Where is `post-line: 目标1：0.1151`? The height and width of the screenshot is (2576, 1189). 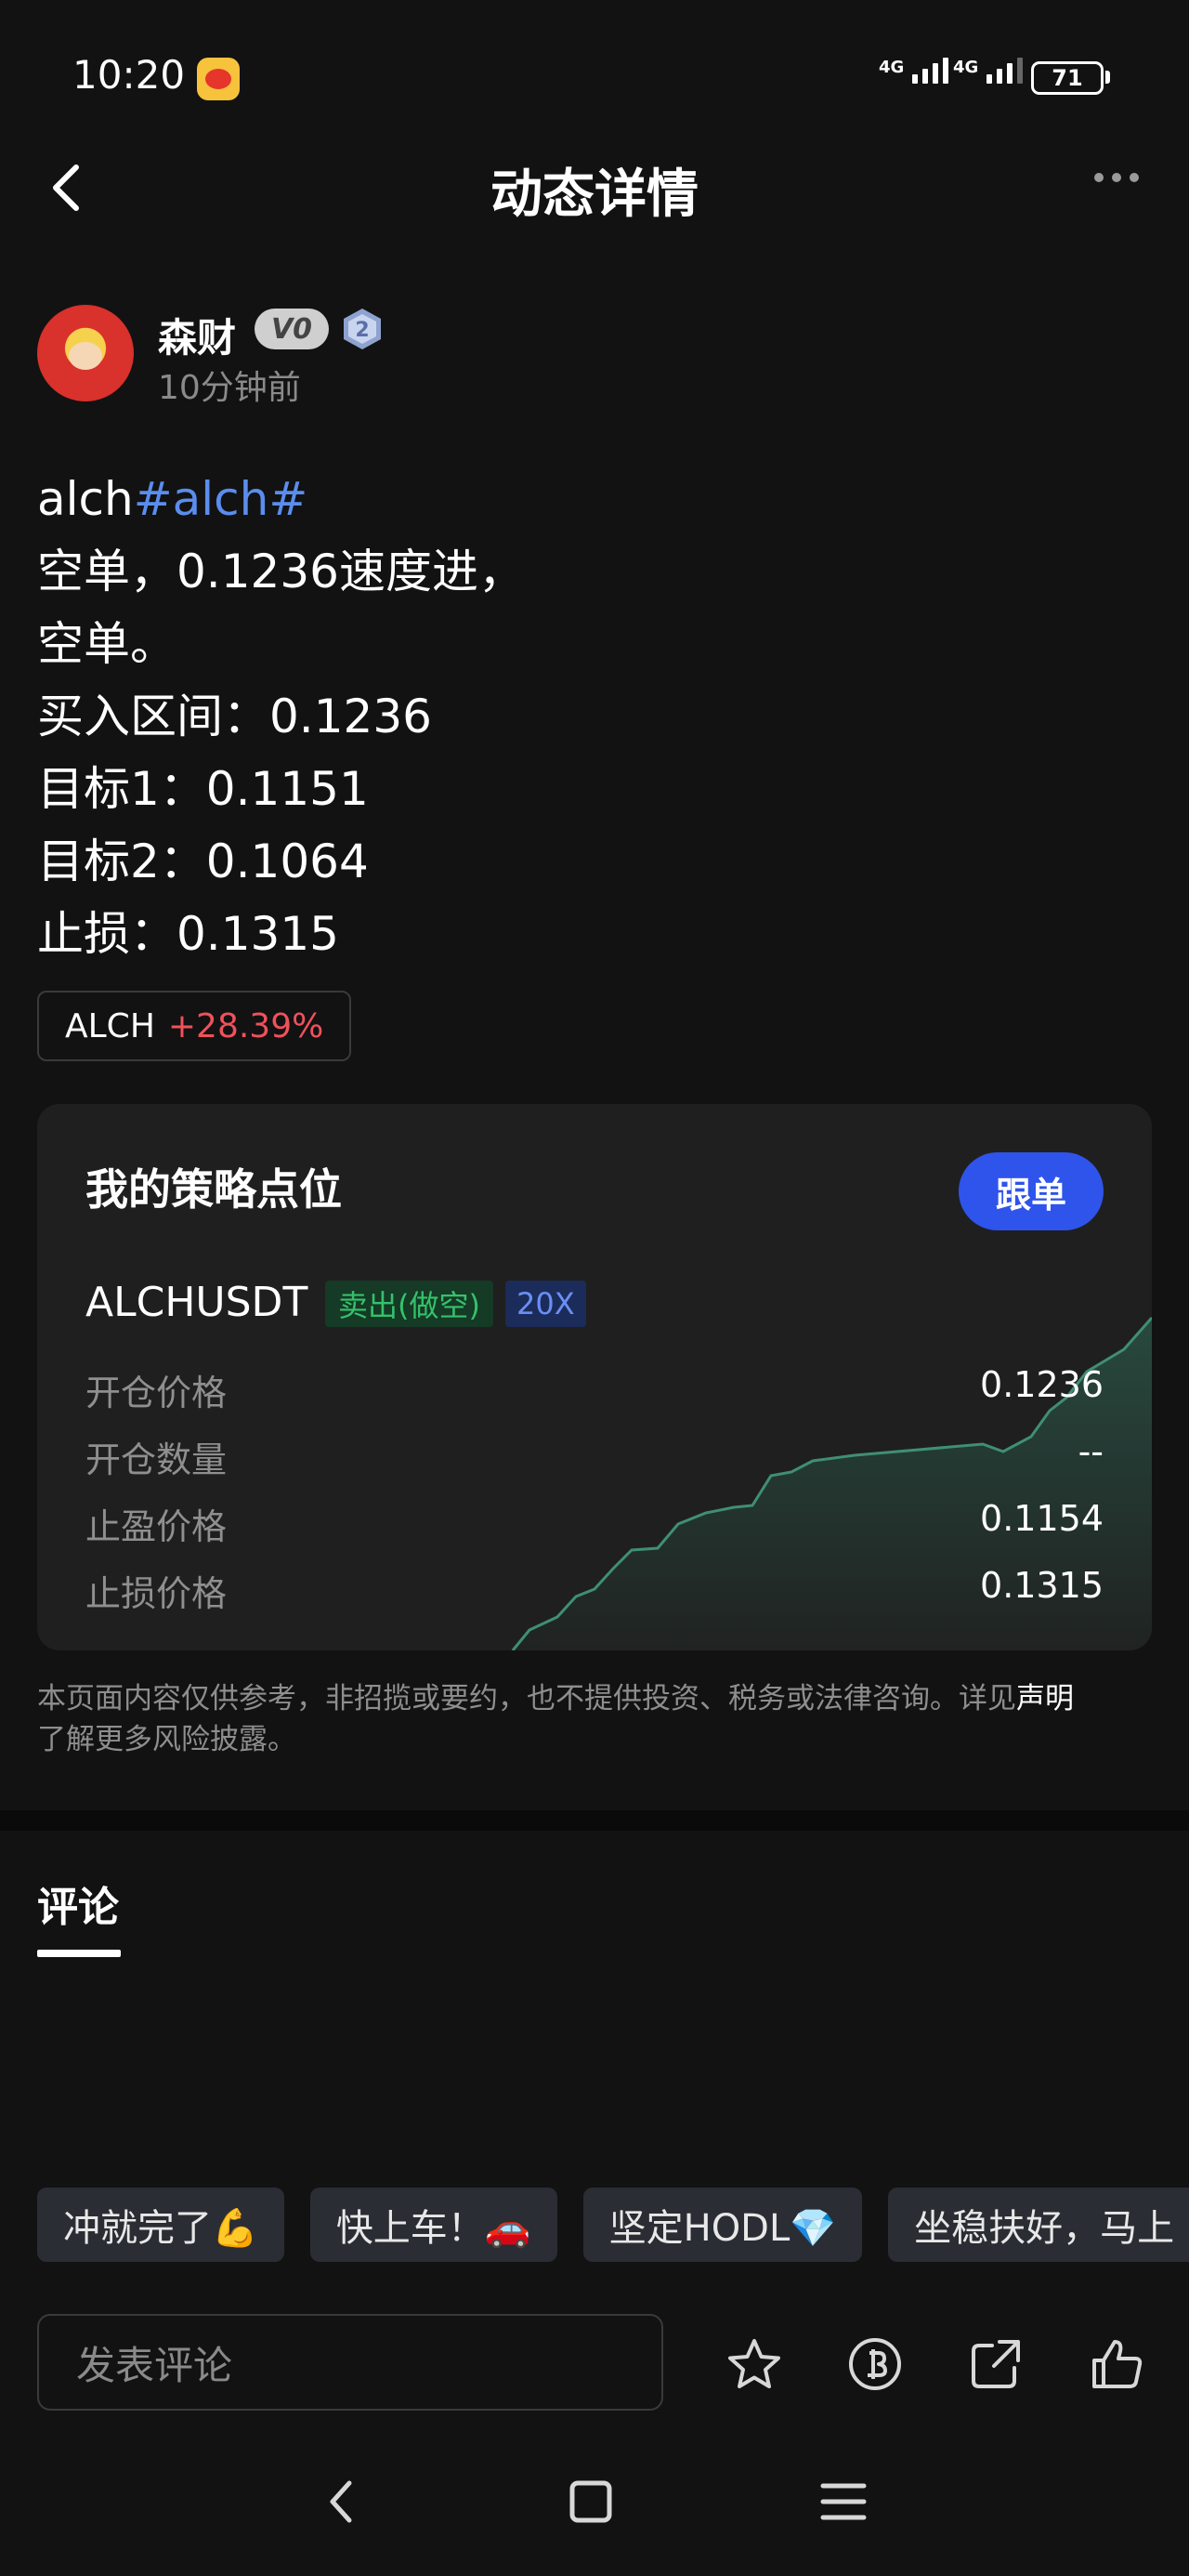 post-line: 目标1：0.1151 is located at coordinates (203, 789).